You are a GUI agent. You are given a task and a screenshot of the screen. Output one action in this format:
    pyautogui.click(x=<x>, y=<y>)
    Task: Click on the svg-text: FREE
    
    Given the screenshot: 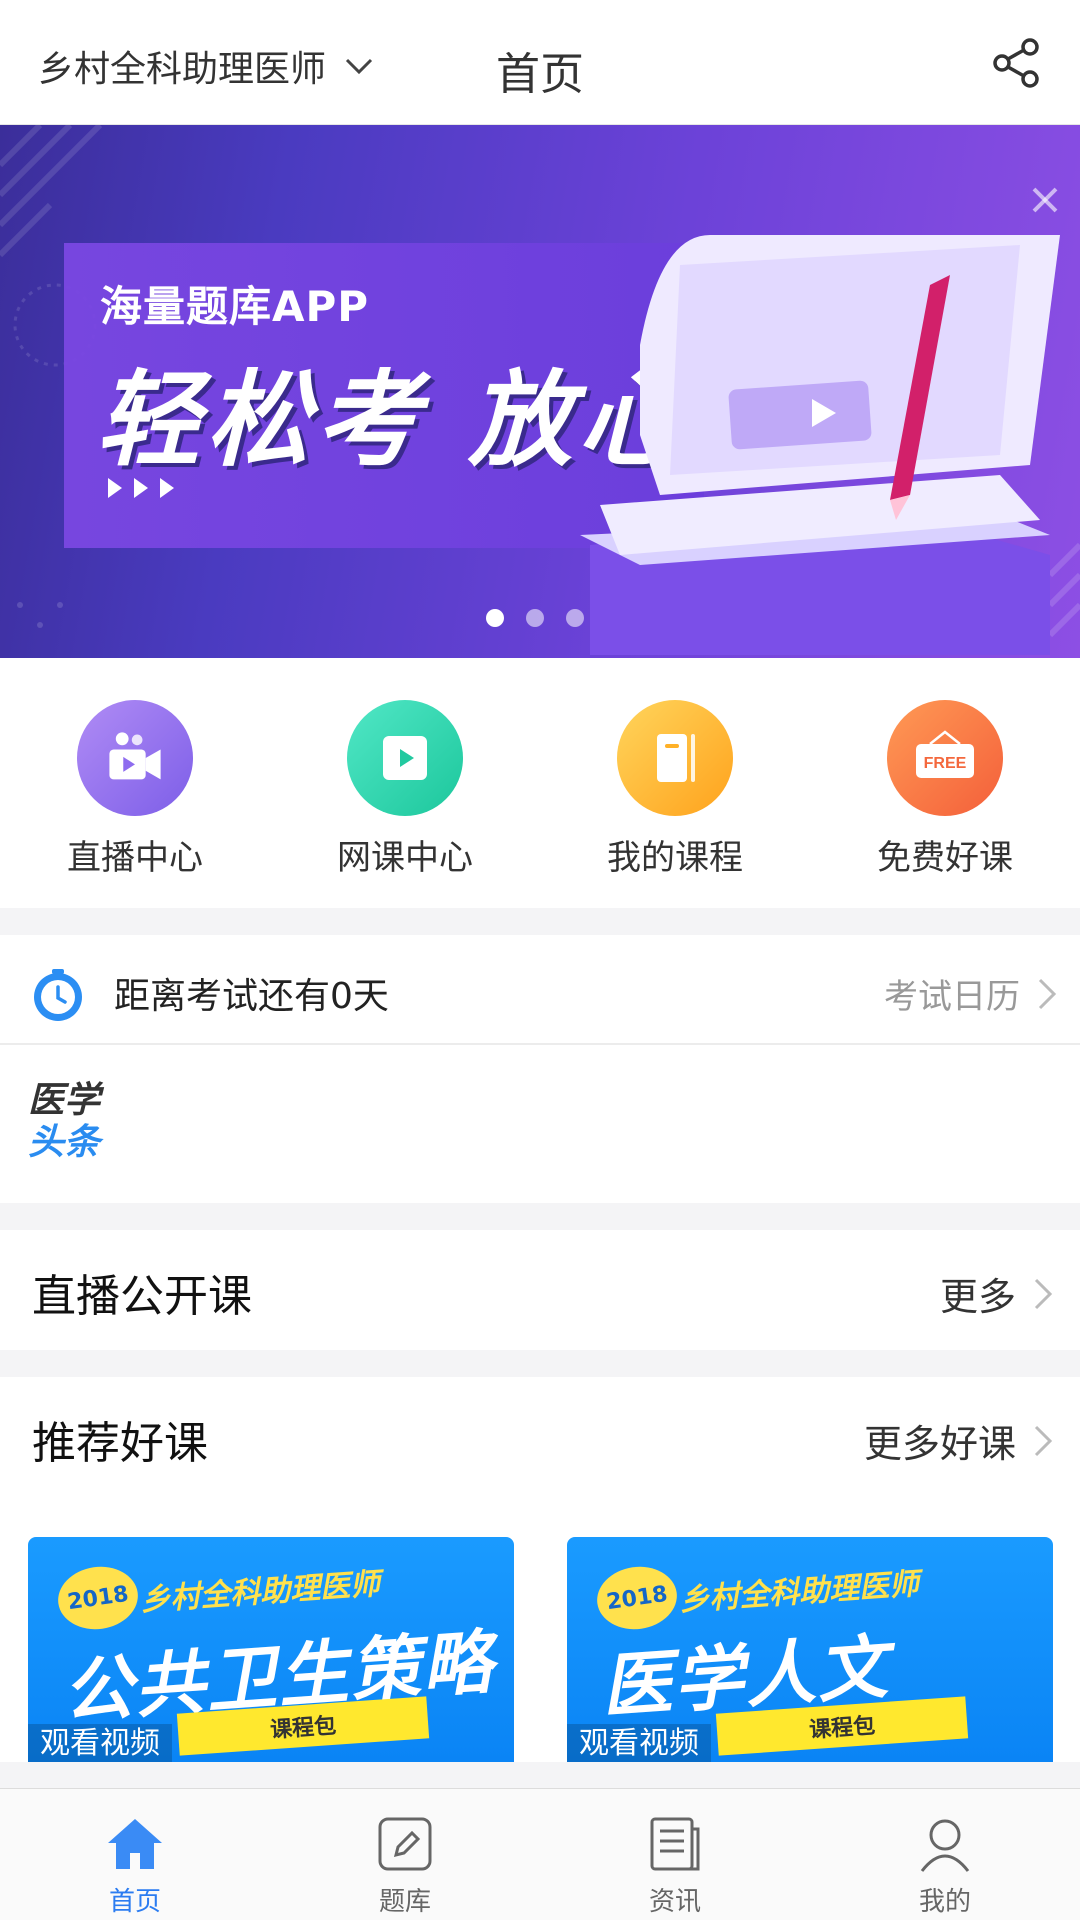 What is the action you would take?
    pyautogui.click(x=945, y=763)
    